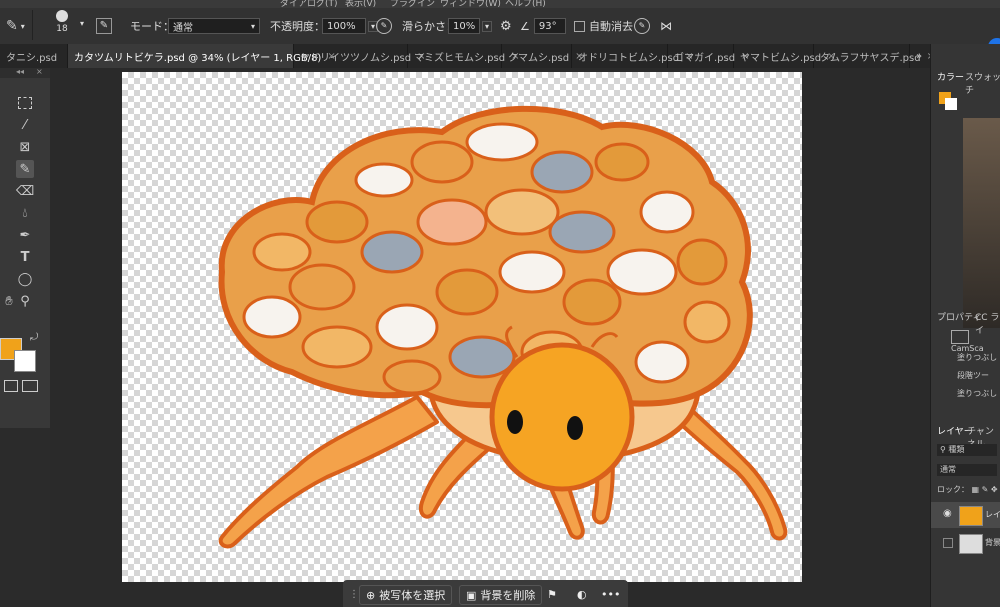 The width and height of the screenshot is (1000, 607). What do you see at coordinates (62, 16) in the screenshot?
I see `brush-dot-icon` at bounding box center [62, 16].